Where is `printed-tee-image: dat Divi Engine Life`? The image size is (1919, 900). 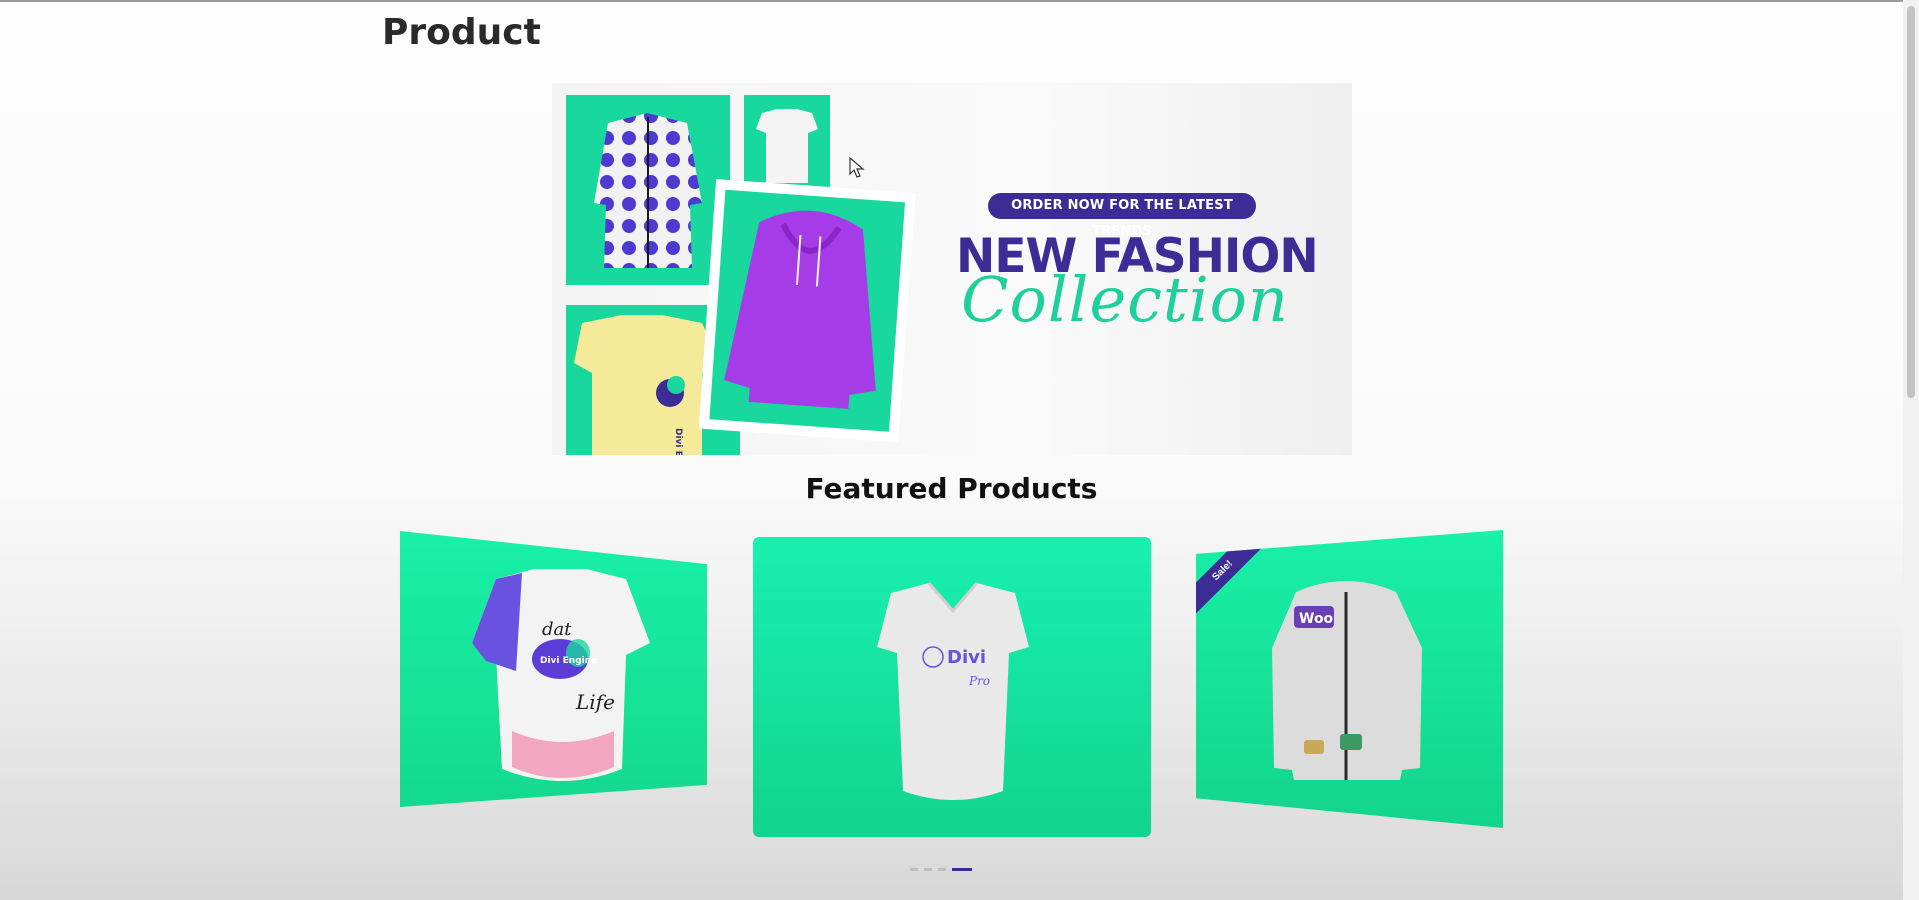 printed-tee-image: dat Divi Engine Life is located at coordinates (561, 675).